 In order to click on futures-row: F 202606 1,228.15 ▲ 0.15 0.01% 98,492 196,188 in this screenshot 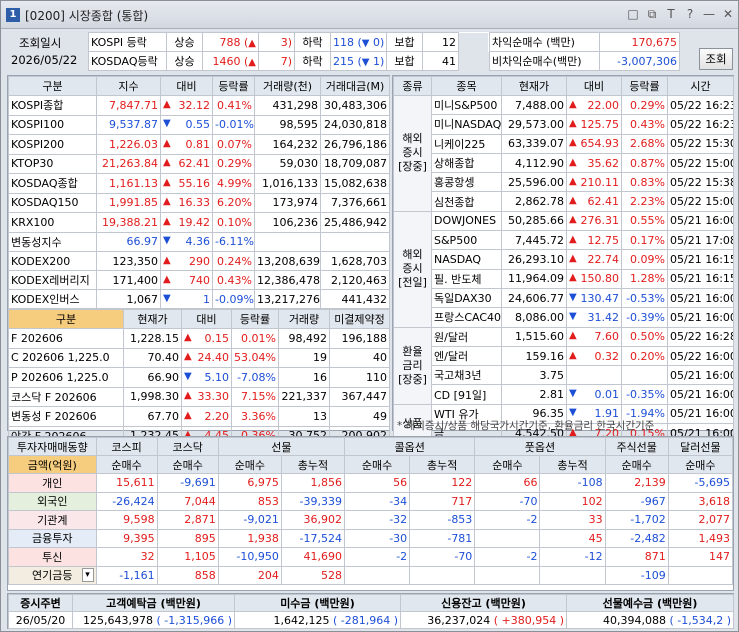, I will do `click(199, 338)`.